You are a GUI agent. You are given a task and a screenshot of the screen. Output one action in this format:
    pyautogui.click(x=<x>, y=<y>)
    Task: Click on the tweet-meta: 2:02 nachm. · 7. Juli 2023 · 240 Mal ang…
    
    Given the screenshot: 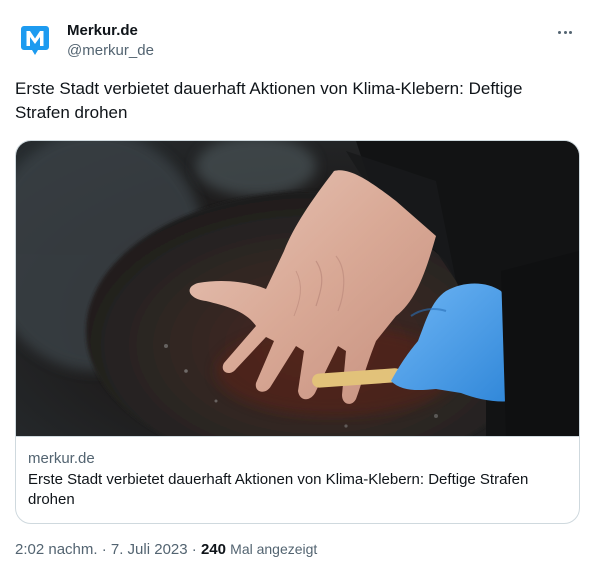 What is the action you would take?
    pyautogui.click(x=166, y=549)
    